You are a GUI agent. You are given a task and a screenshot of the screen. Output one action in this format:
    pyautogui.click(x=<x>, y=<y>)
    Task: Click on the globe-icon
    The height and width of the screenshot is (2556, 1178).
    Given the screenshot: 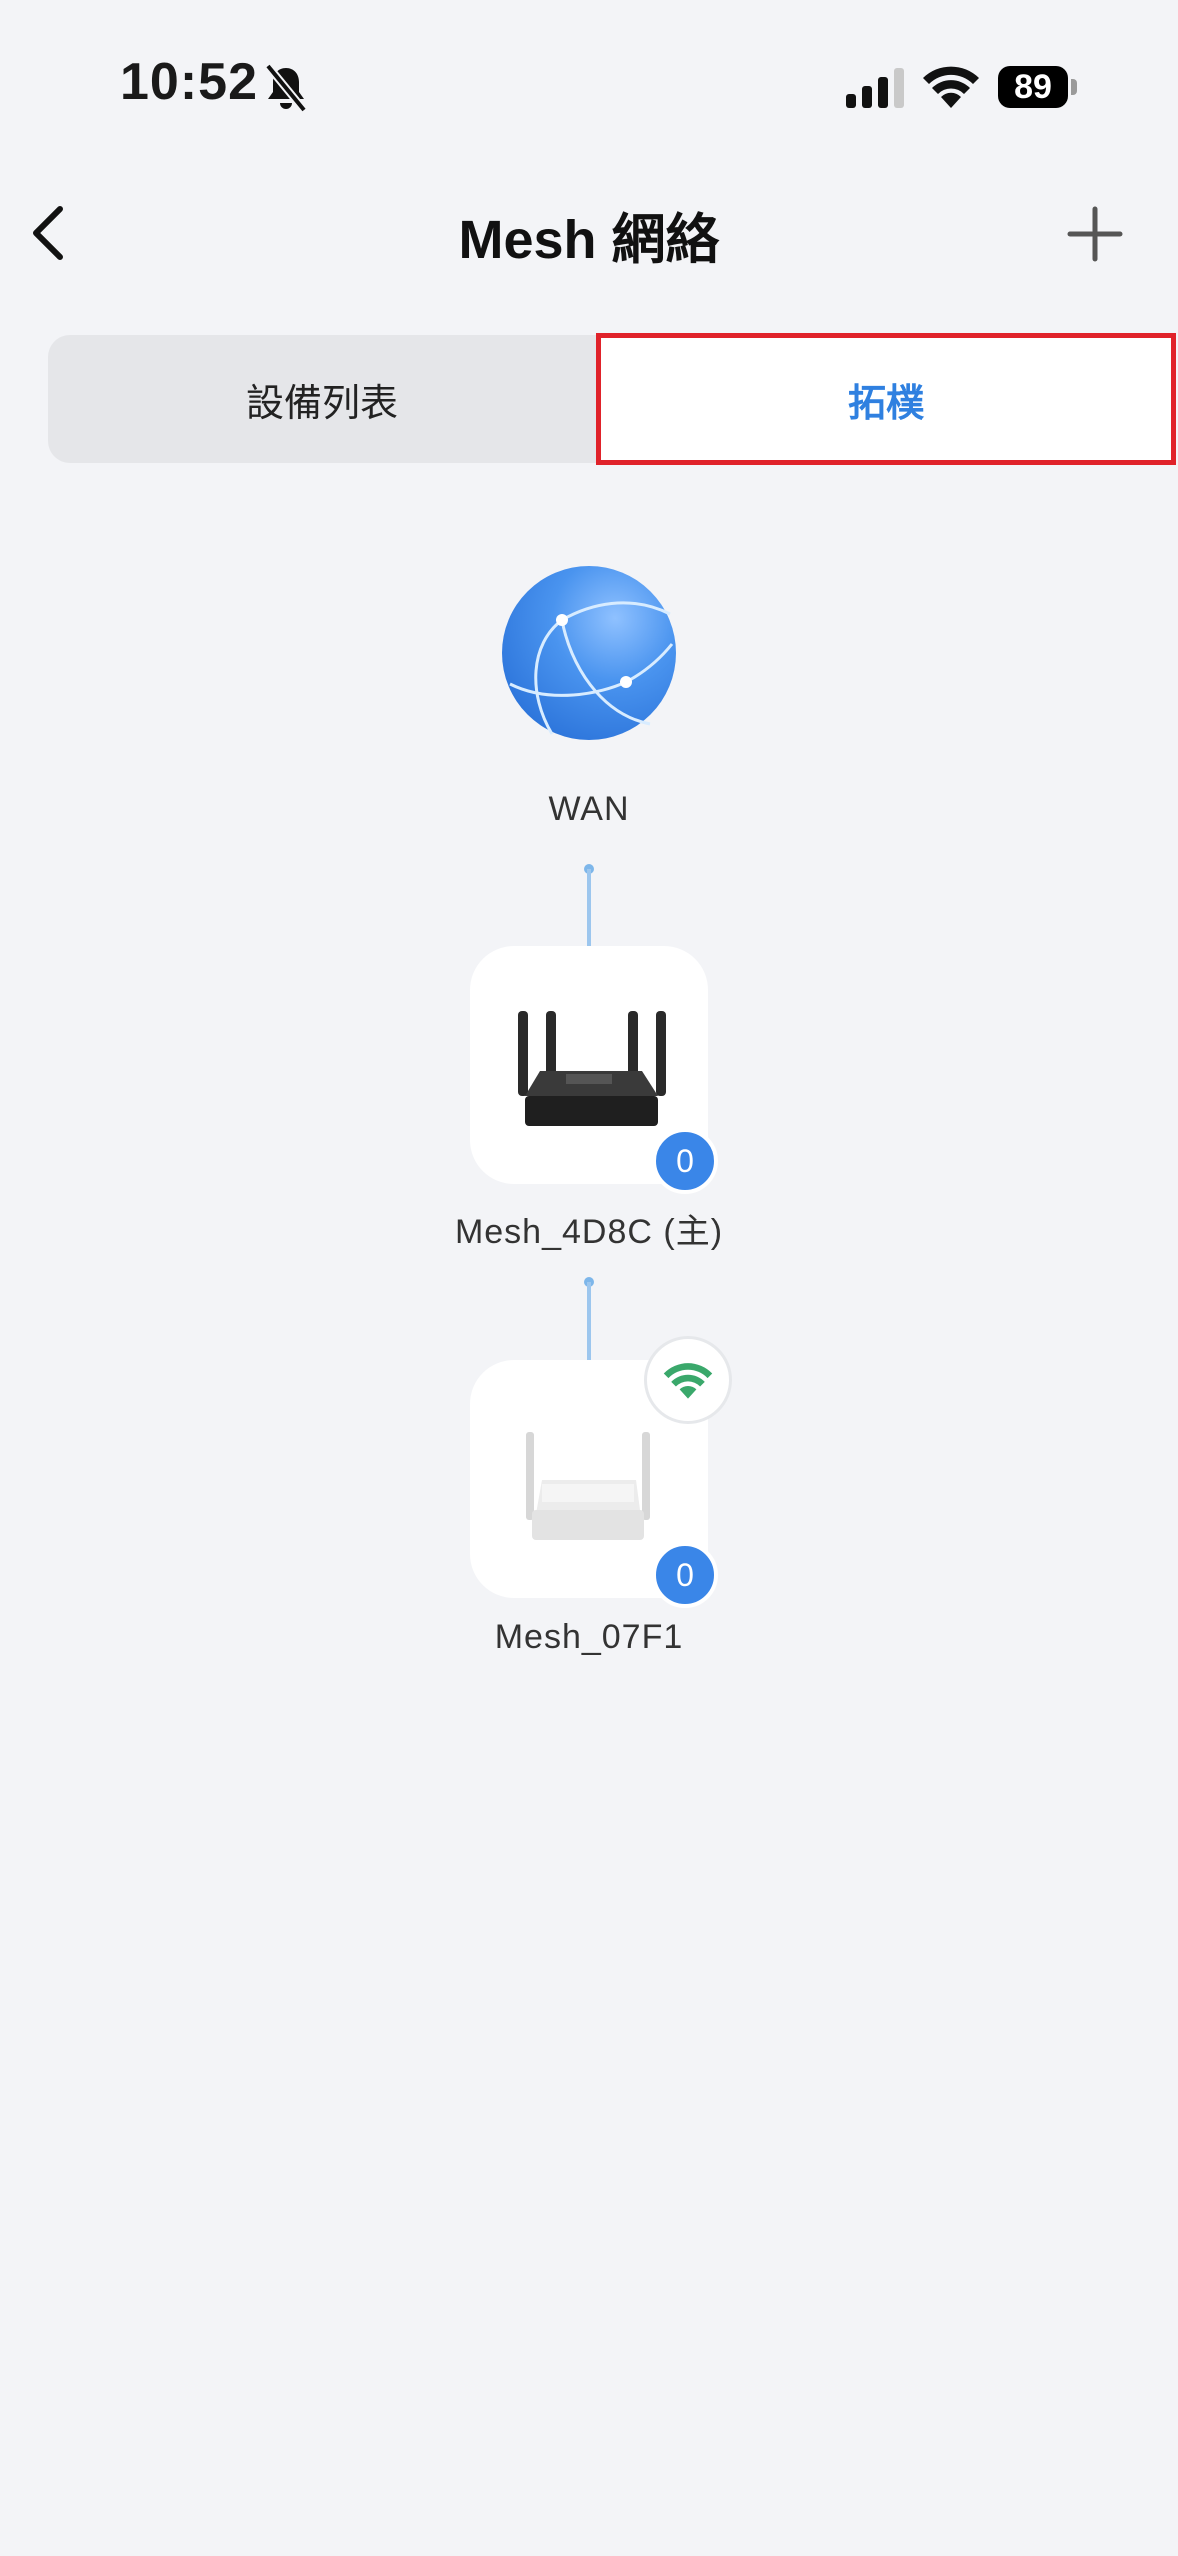 What is the action you would take?
    pyautogui.click(x=589, y=653)
    